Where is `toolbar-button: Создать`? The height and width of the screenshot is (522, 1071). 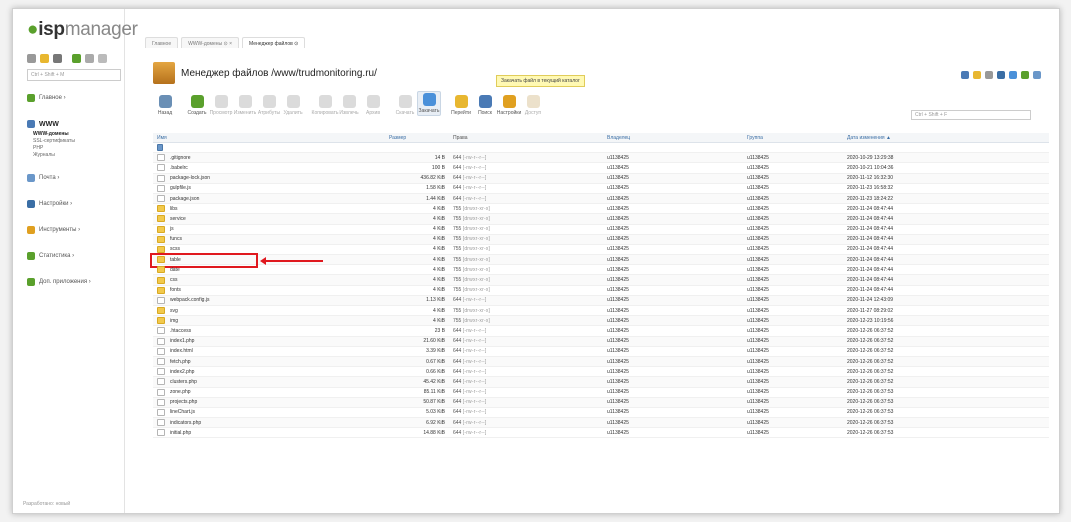 toolbar-button: Создать is located at coordinates (197, 105).